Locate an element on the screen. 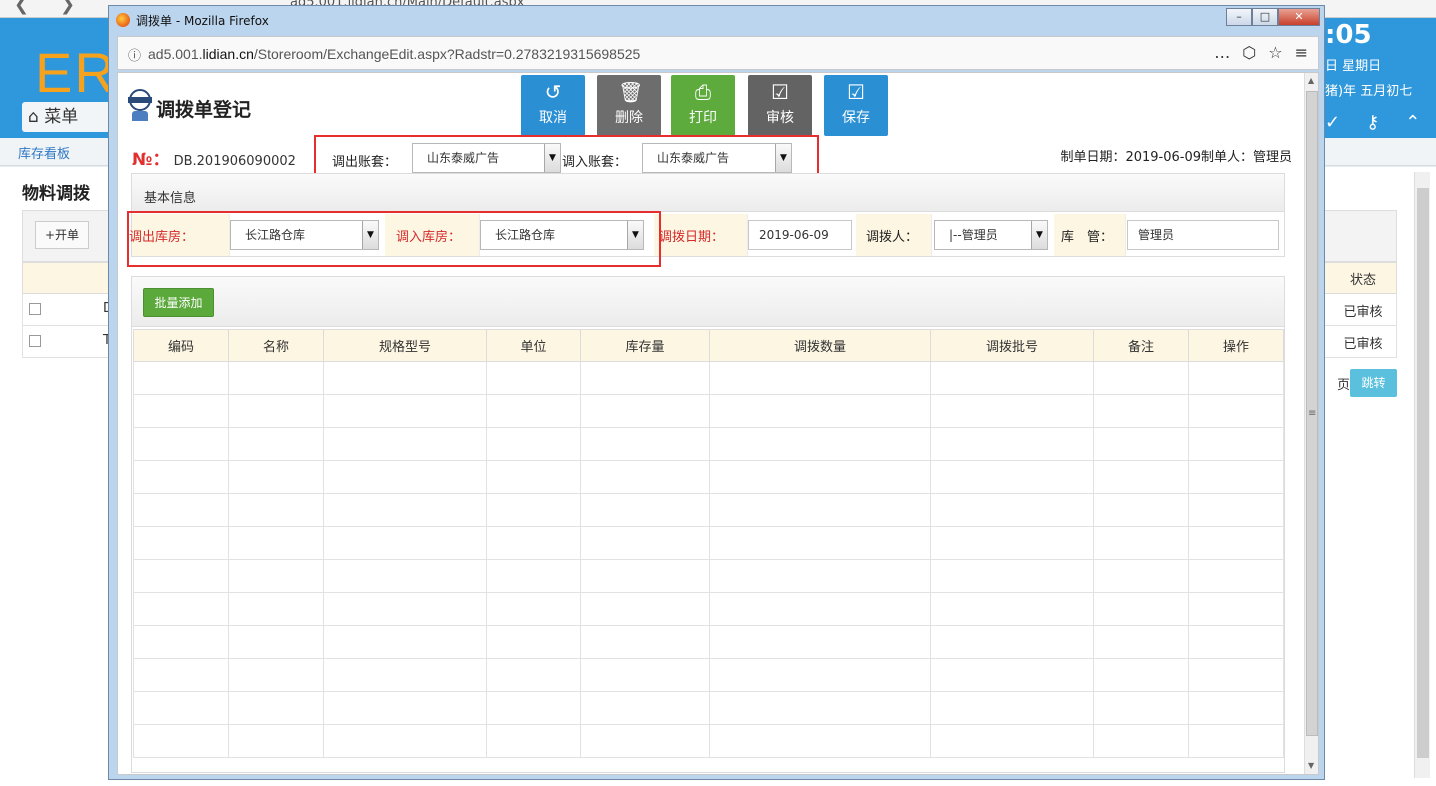 The image size is (1436, 786). transfer-date-input: 2019-06-09 is located at coordinates (800, 235).